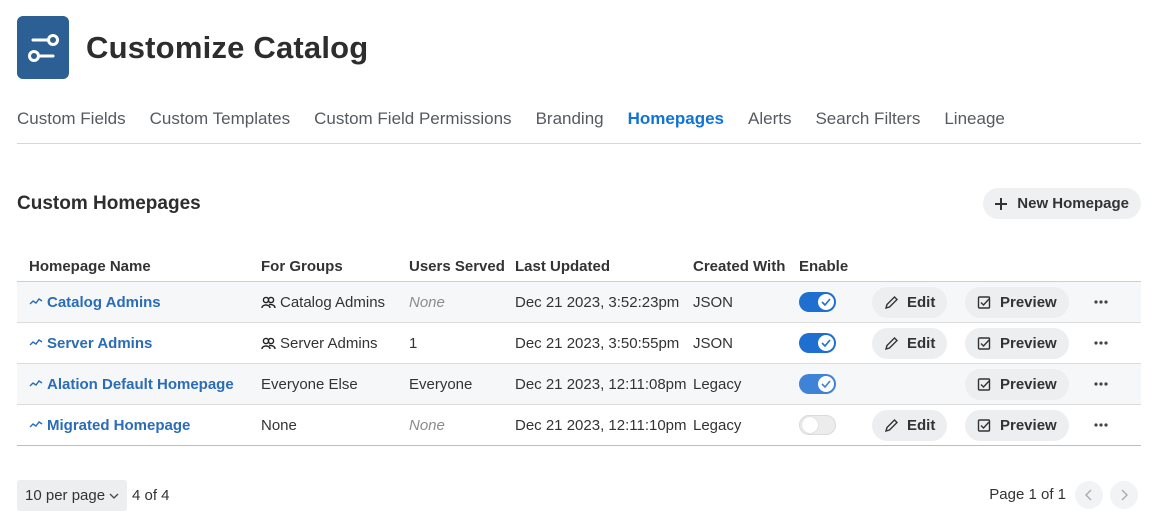 This screenshot has width=1156, height=530. I want to click on page-title: Customize Catalog, so click(227, 47).